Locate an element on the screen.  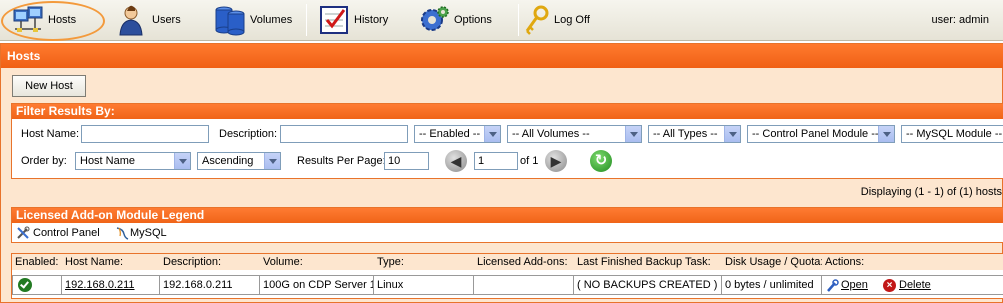
previous-page-button: ◀ is located at coordinates (456, 161).